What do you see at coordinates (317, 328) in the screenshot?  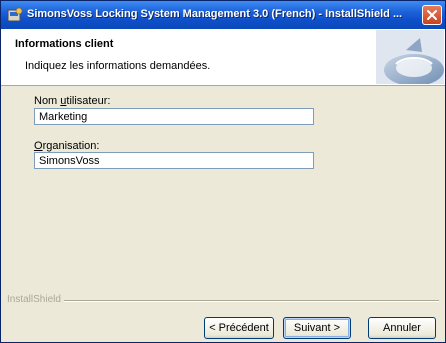 I see `next-button: Suivant >` at bounding box center [317, 328].